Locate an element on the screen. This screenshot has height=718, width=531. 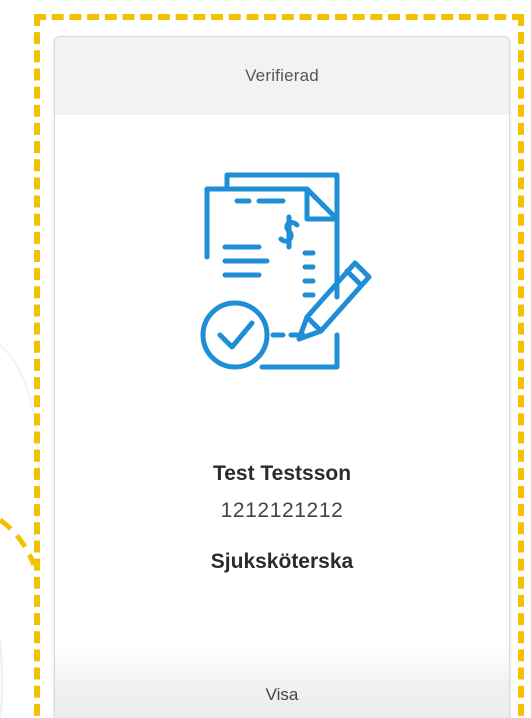
personal-number: 1212121212 is located at coordinates (282, 510).